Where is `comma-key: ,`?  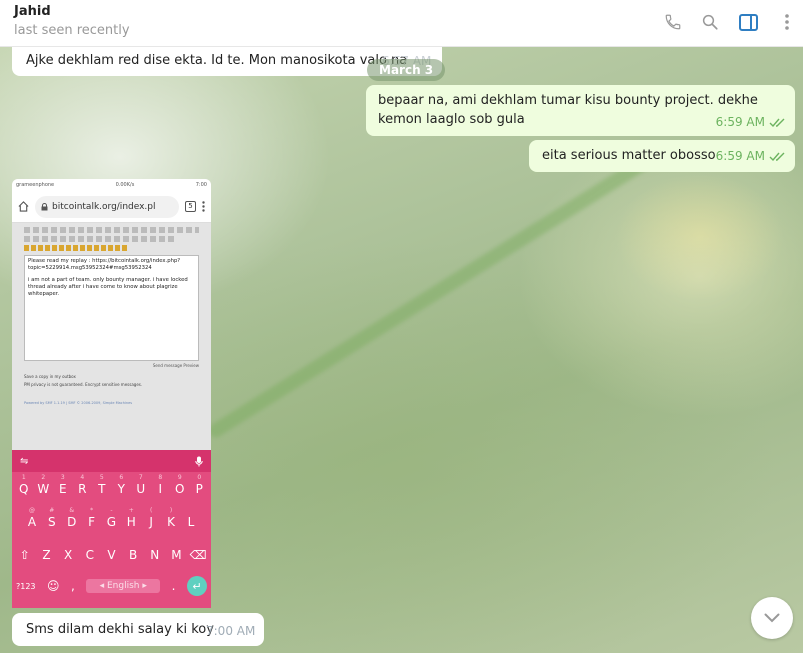 comma-key: , is located at coordinates (72, 586).